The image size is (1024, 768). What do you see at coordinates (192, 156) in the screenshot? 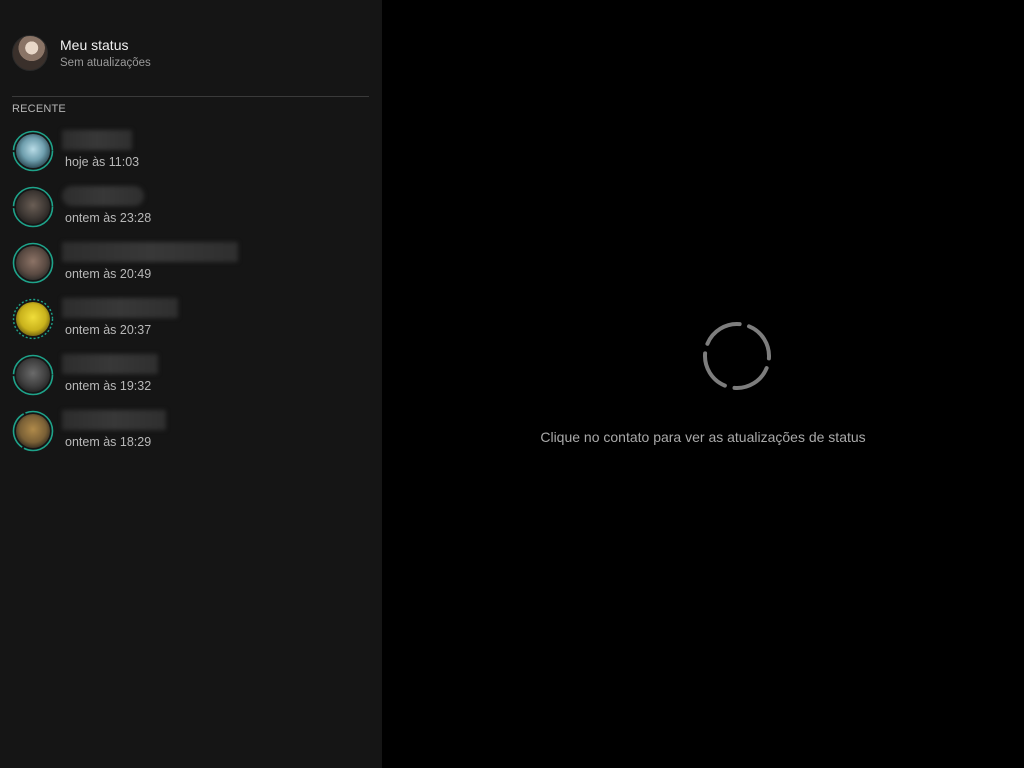
I see `contact-item: hoje às 11:03` at bounding box center [192, 156].